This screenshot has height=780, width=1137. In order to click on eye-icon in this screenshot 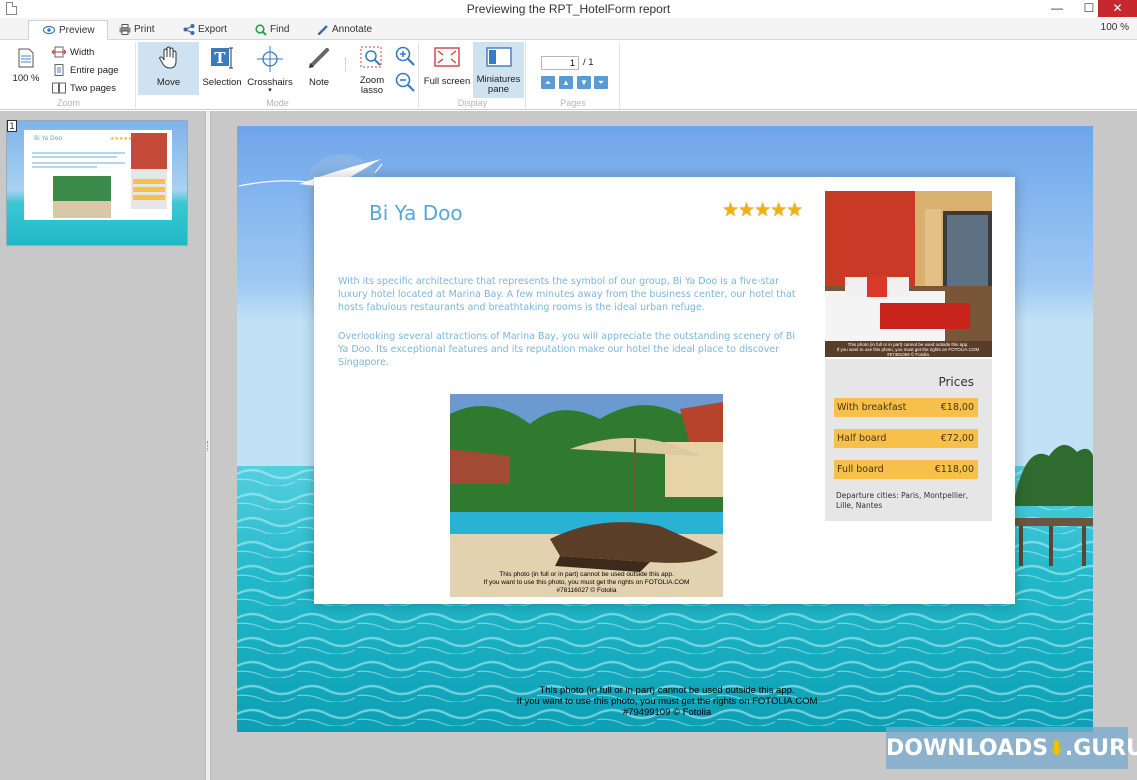, I will do `click(49, 30)`.